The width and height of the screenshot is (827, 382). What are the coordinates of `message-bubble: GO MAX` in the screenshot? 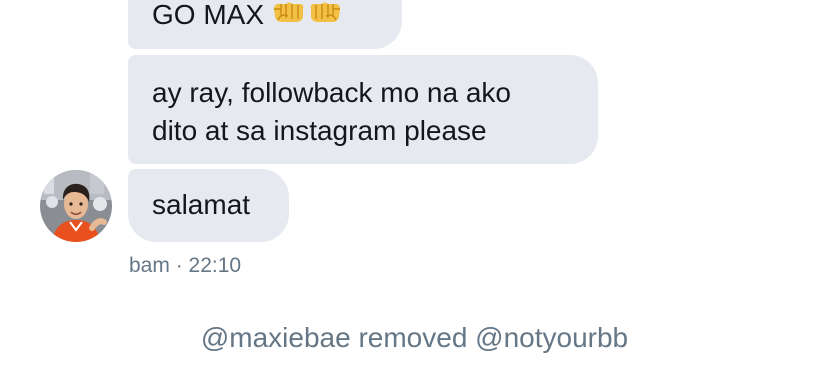 It's located at (265, 24).